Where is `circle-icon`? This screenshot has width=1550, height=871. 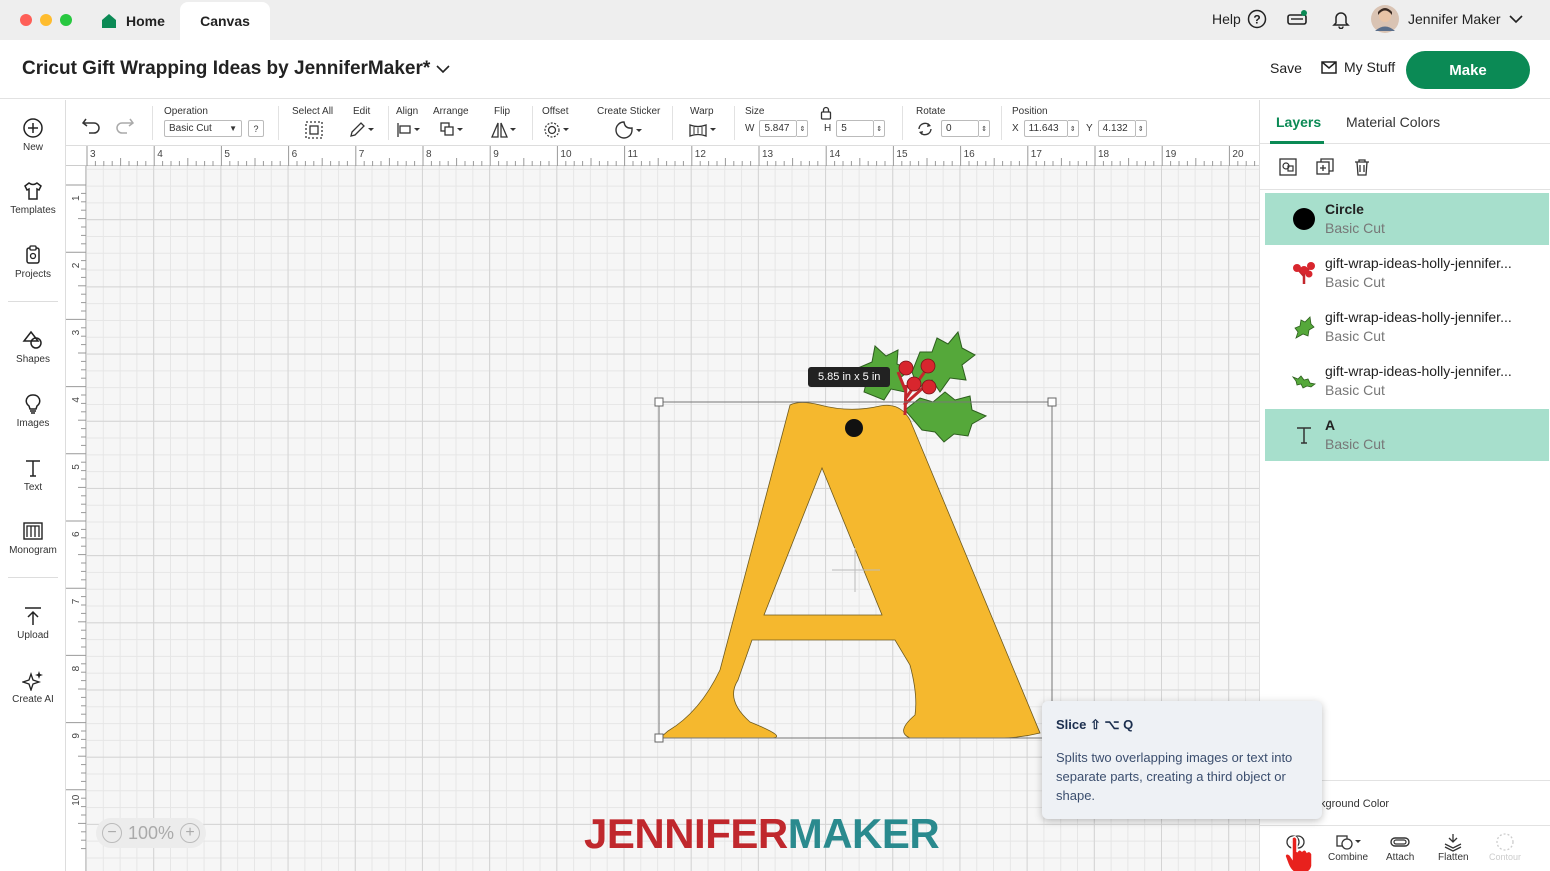
circle-icon is located at coordinates (1304, 219).